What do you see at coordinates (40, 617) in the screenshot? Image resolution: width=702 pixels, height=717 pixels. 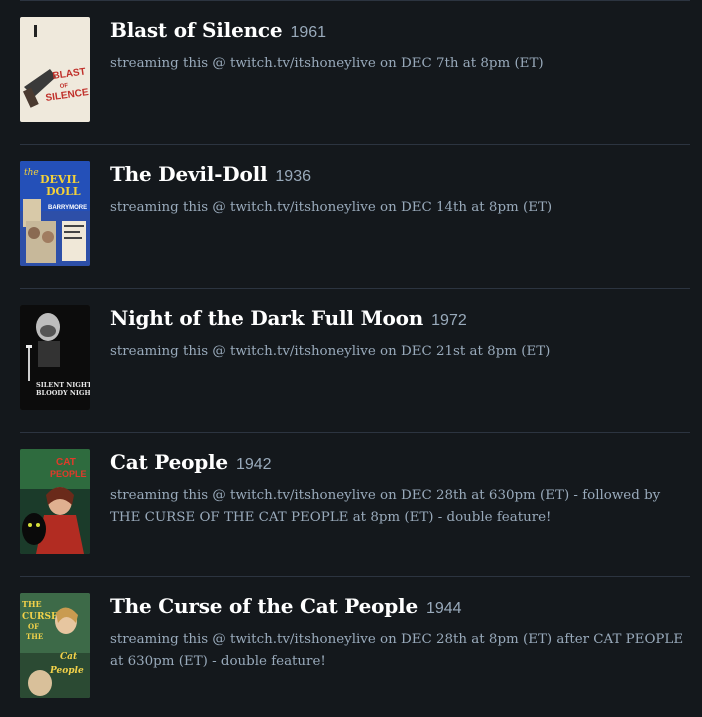 I see `svg-text: CURSE` at bounding box center [40, 617].